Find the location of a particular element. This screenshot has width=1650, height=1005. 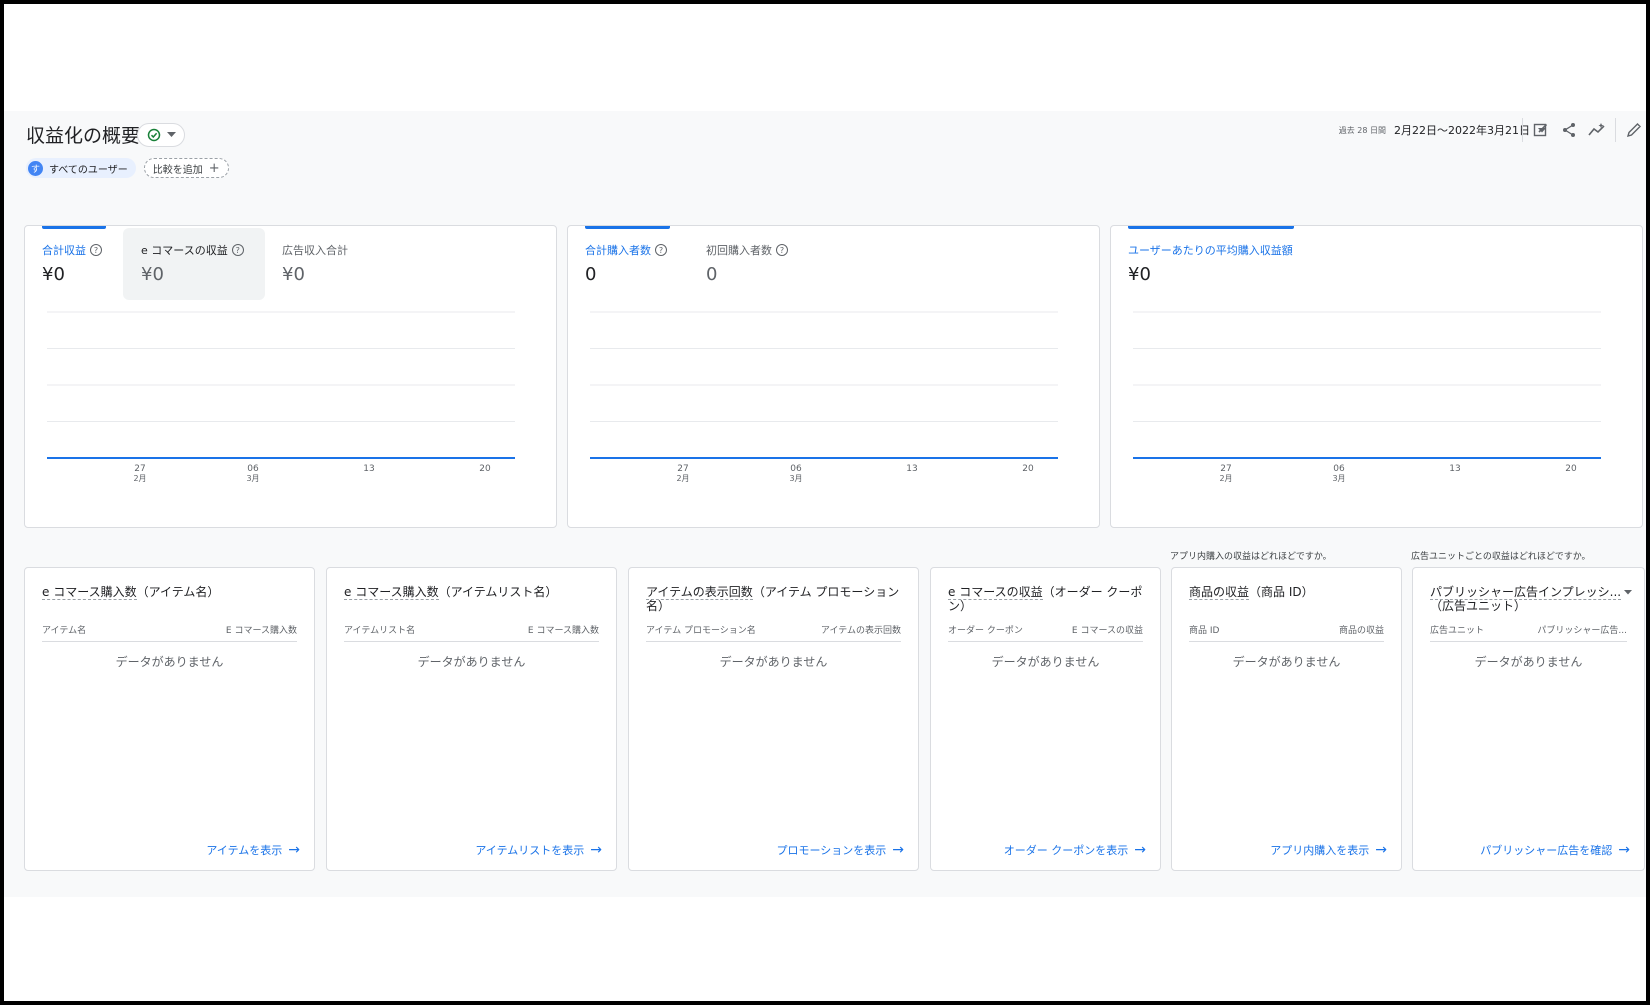

customize-report-button is located at coordinates (1634, 130).